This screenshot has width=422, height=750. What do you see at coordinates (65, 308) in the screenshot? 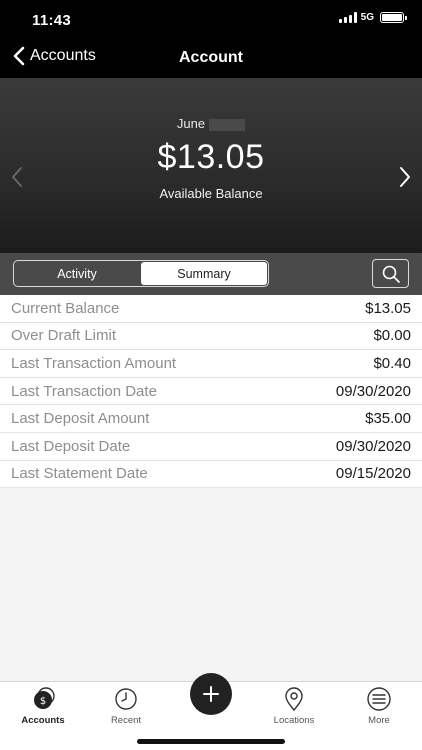
I see `row-label: Current Balance` at bounding box center [65, 308].